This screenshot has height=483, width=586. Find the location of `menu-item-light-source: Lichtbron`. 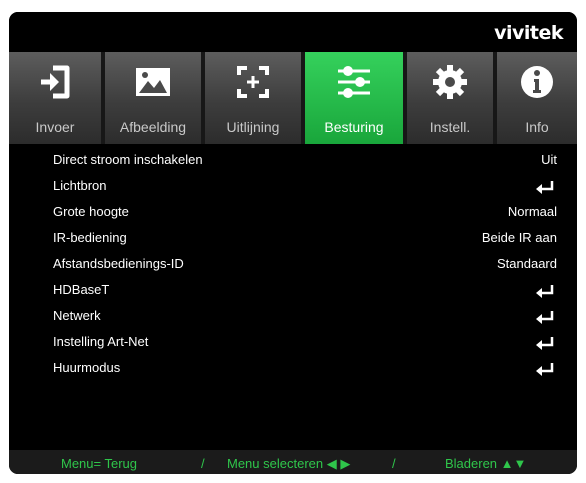

menu-item-light-source: Lichtbron is located at coordinates (305, 186).